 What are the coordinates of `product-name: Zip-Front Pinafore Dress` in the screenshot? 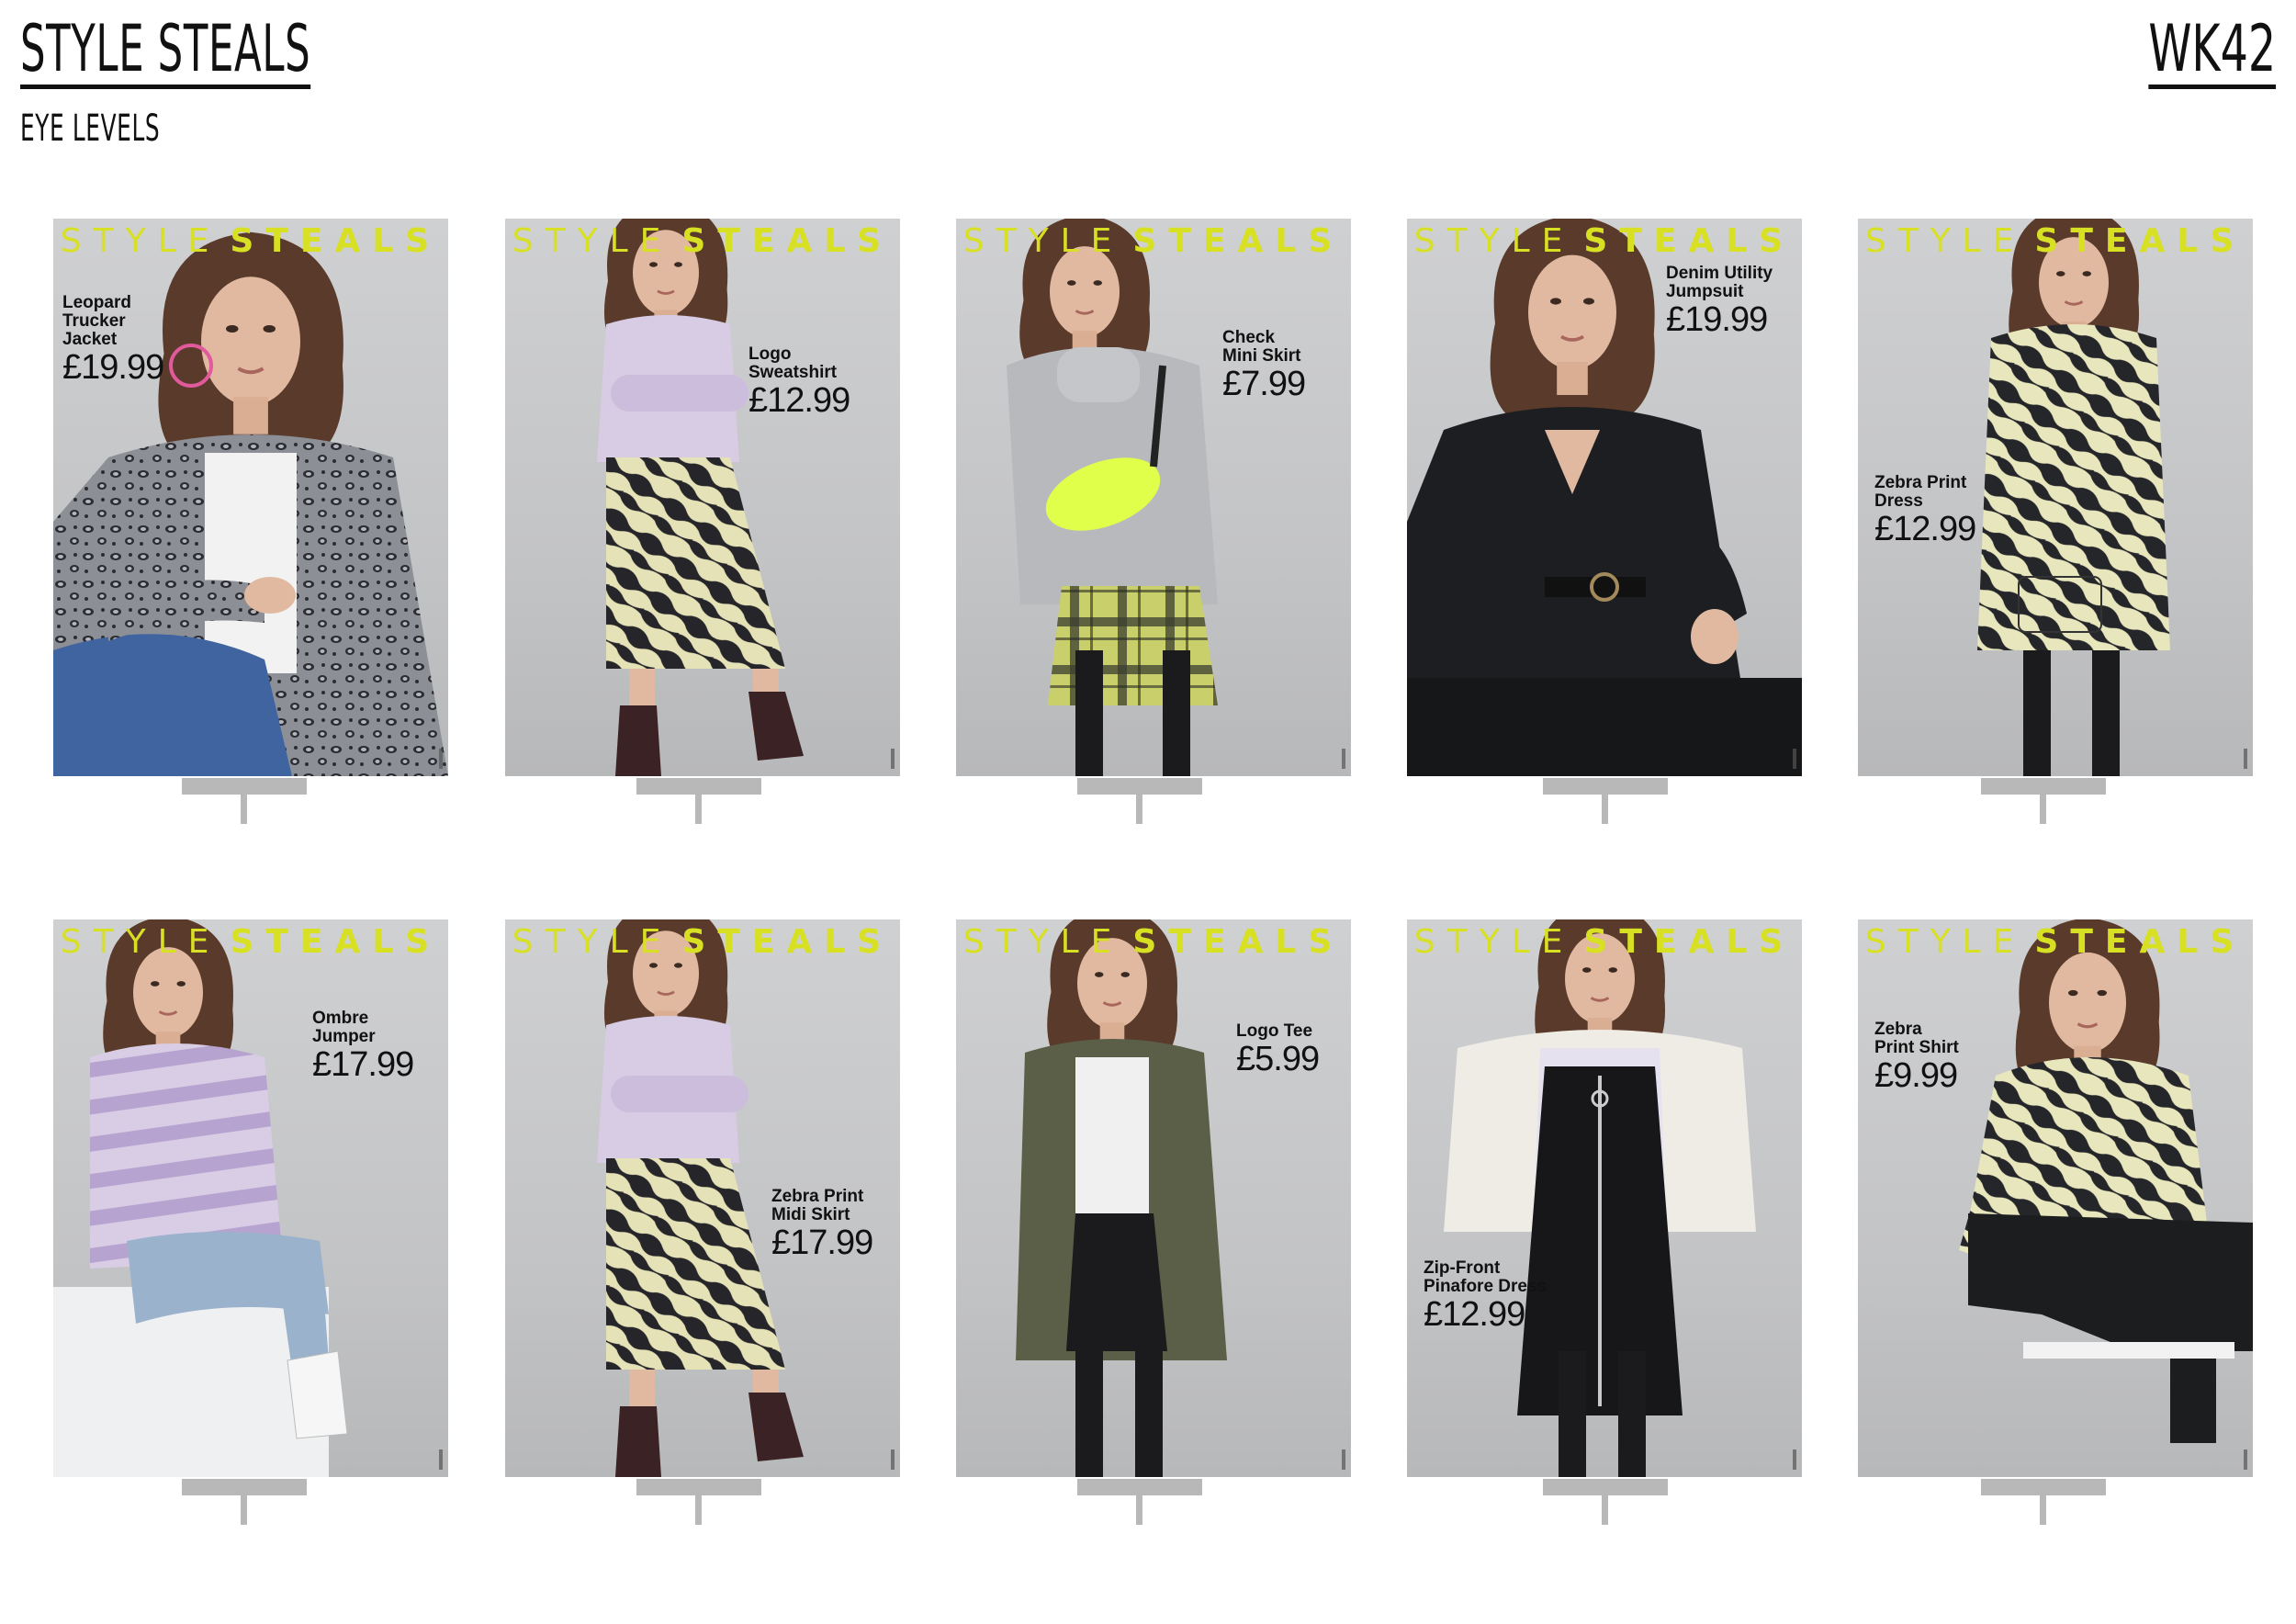 It's located at (1486, 1277).